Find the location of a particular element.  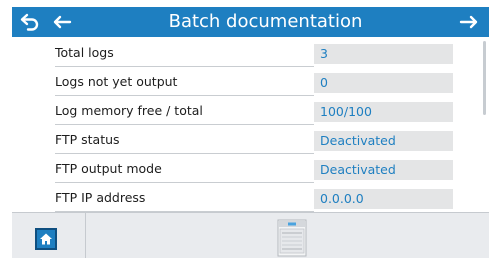

washer-disinfector-icon is located at coordinates (292, 238).